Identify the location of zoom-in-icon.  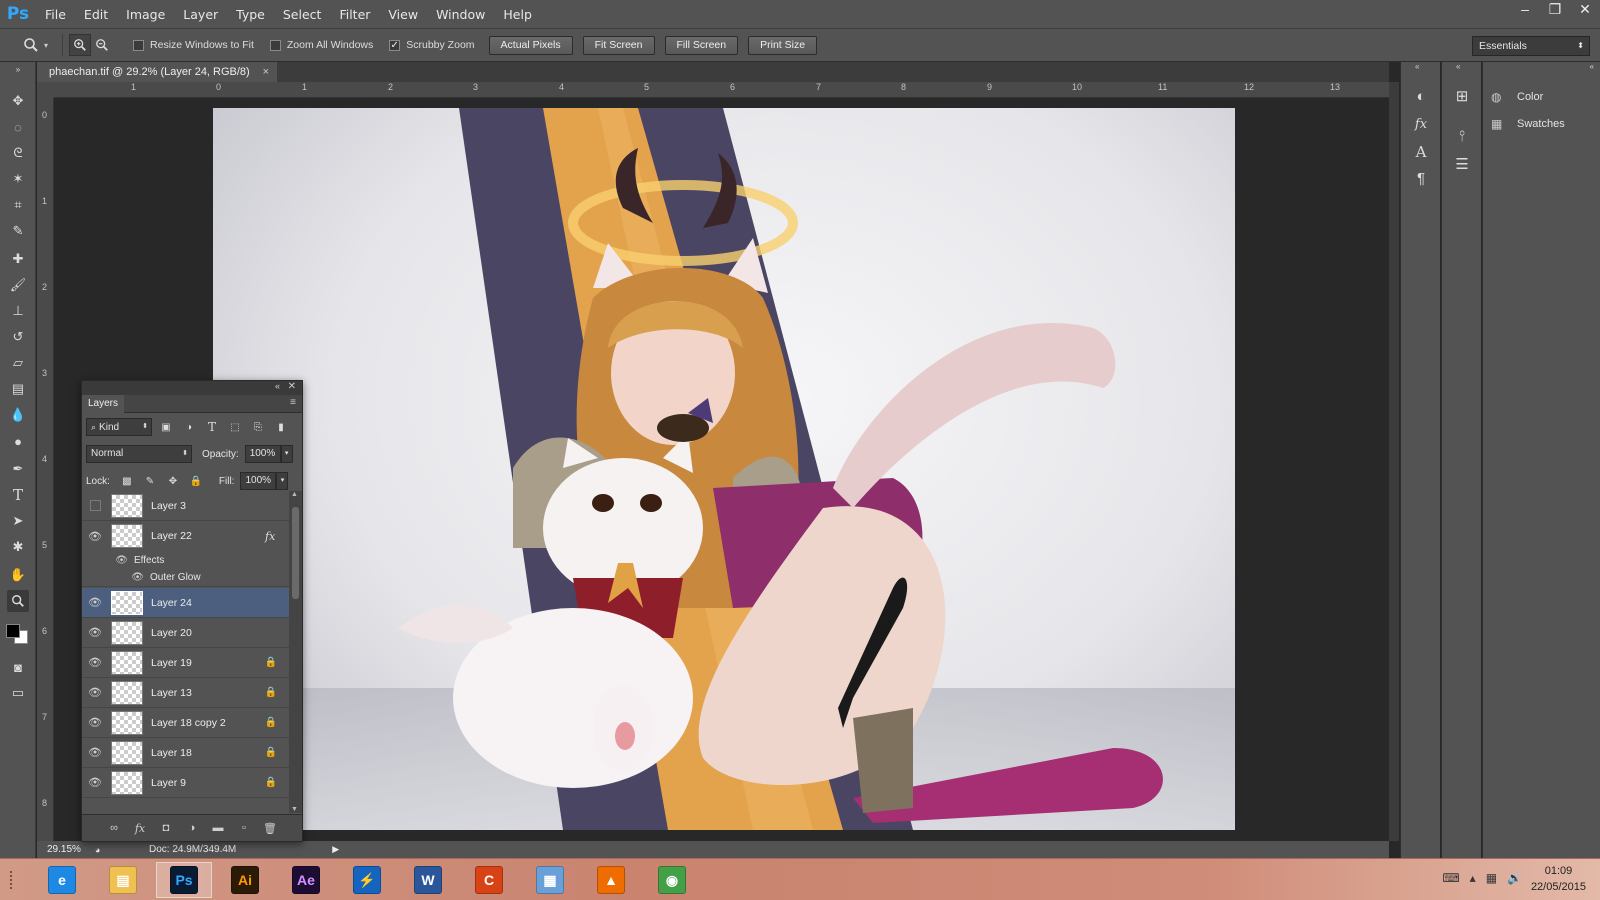
(80, 45).